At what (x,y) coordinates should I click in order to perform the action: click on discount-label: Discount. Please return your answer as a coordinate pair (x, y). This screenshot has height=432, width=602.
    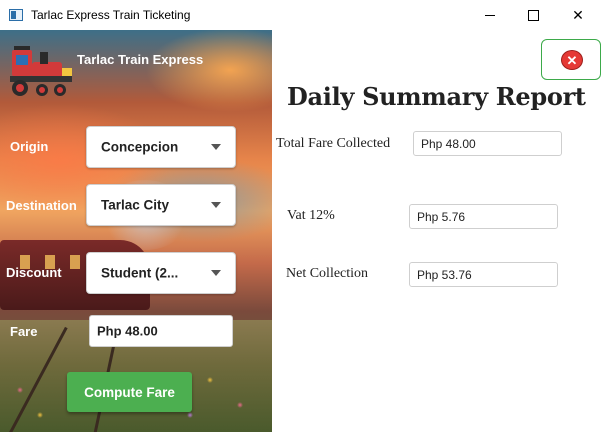
    Looking at the image, I should click on (34, 272).